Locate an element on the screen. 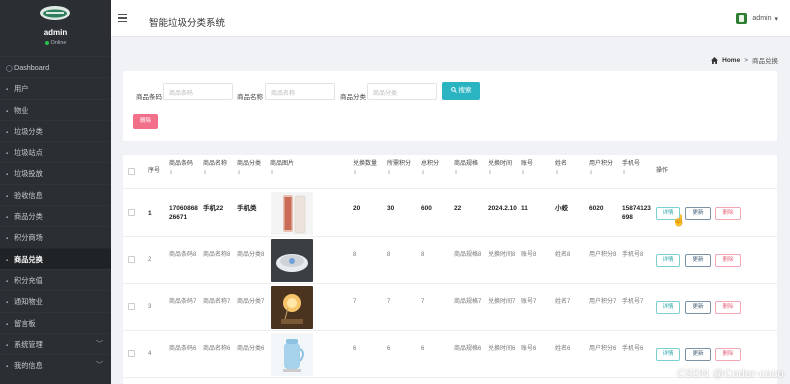 The width and height of the screenshot is (790, 384). sidebar-item-label: Dashboard is located at coordinates (32, 67).